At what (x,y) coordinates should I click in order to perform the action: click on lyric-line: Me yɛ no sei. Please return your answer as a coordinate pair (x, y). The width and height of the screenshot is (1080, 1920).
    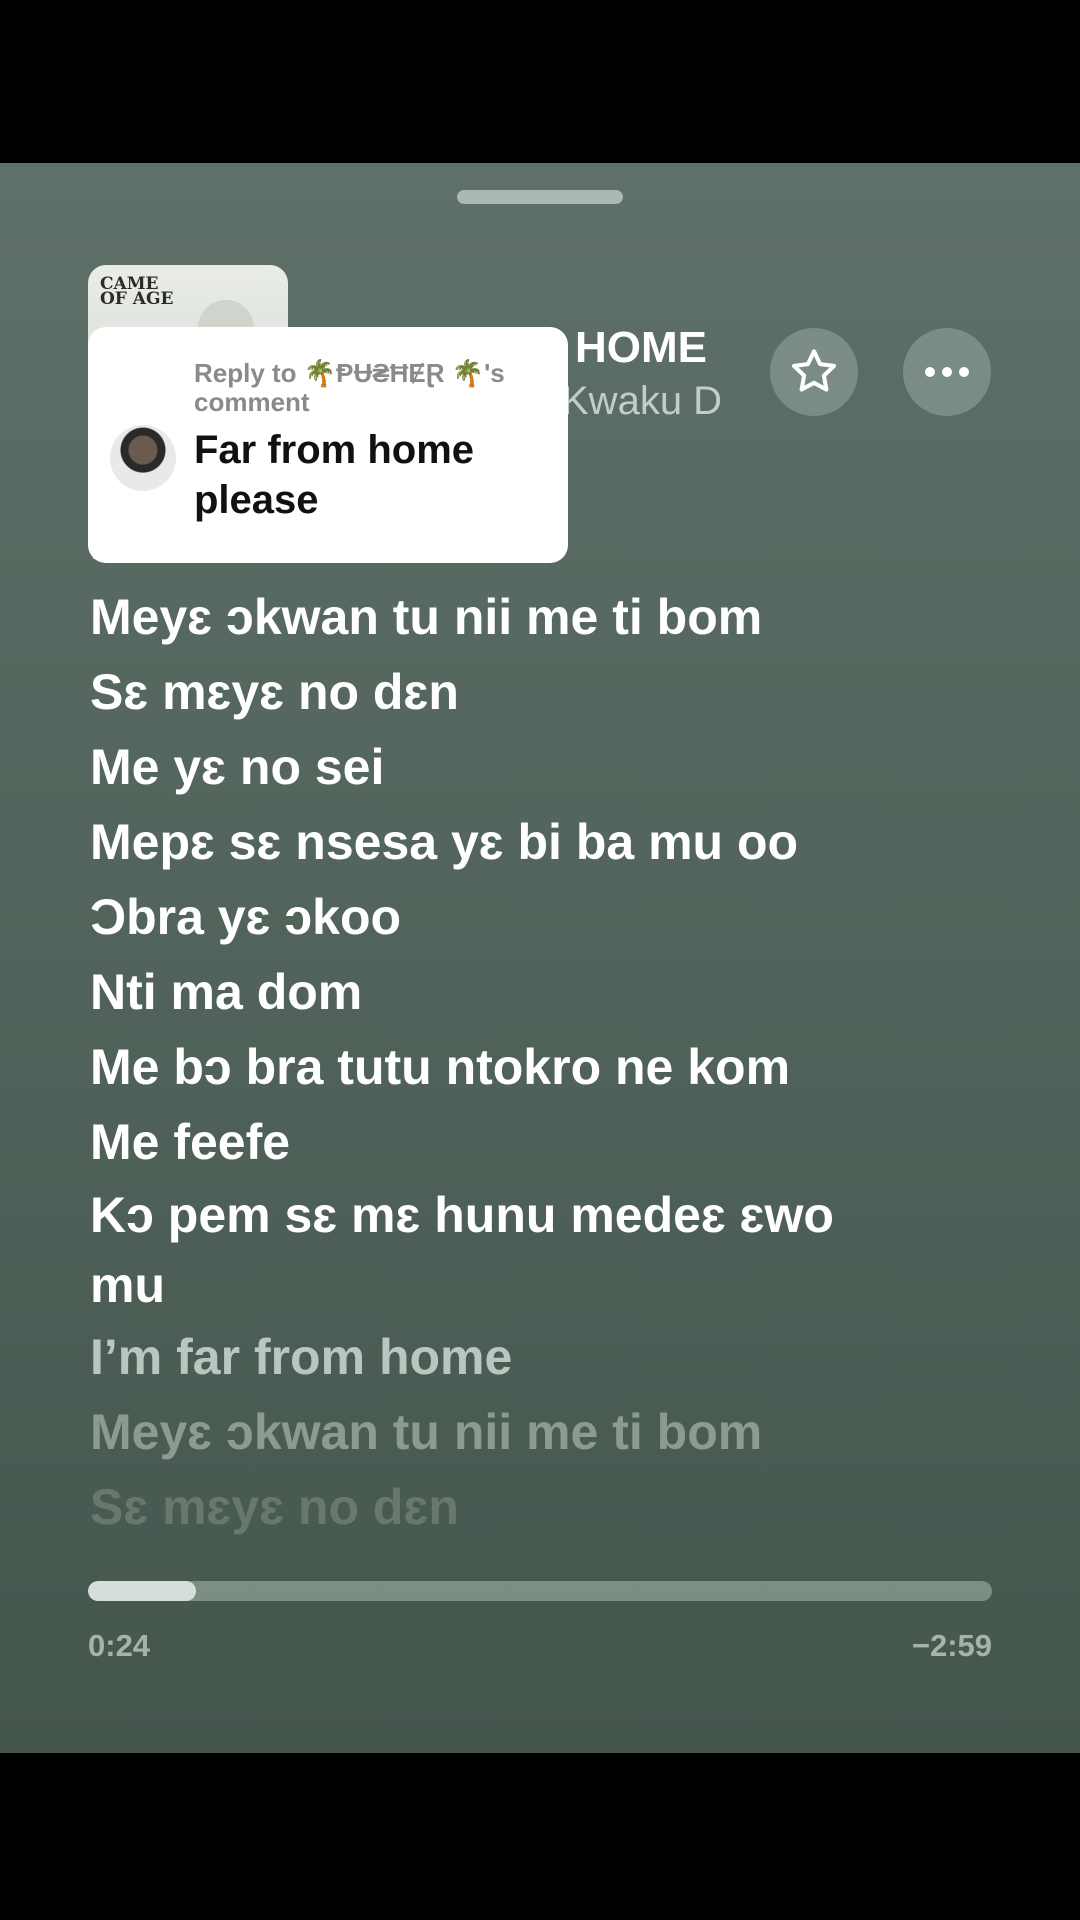
    Looking at the image, I should click on (550, 767).